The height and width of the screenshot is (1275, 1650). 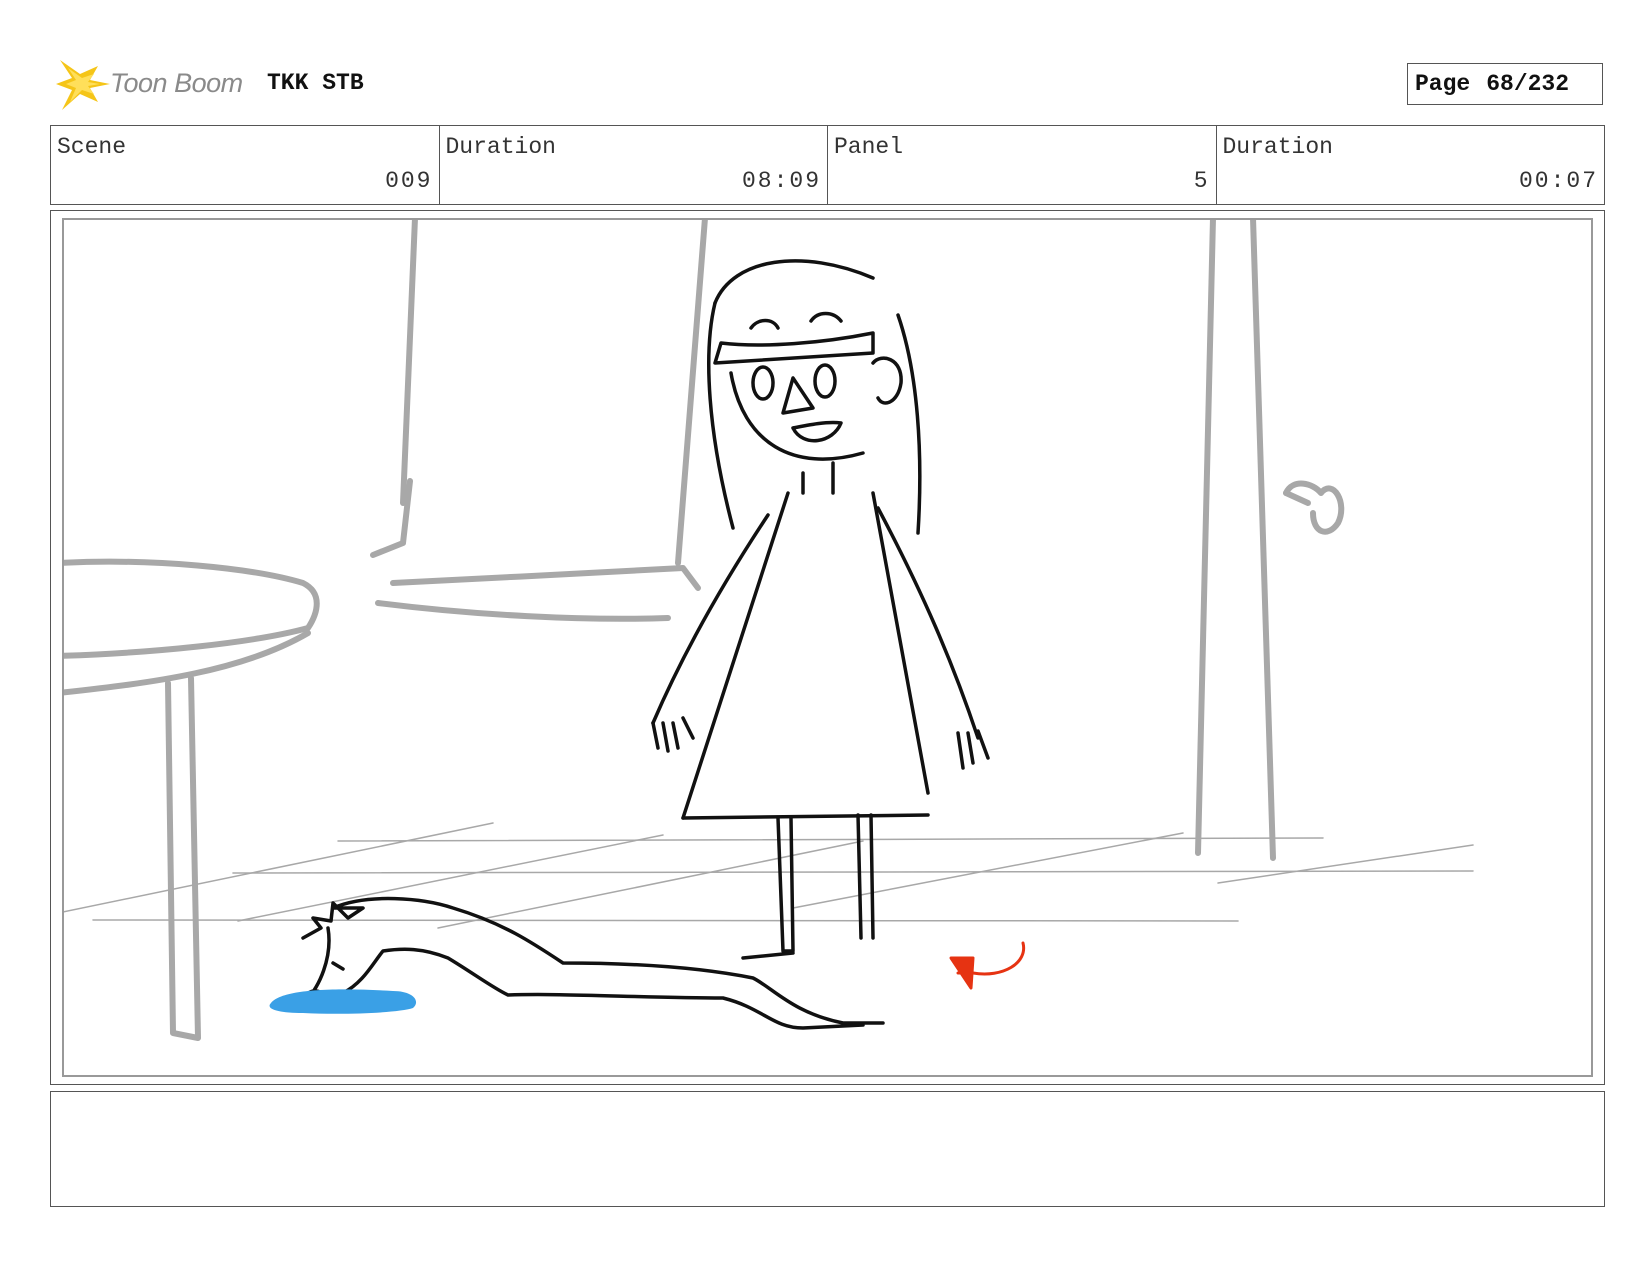 I want to click on panel-notes-box, so click(x=827, y=1149).